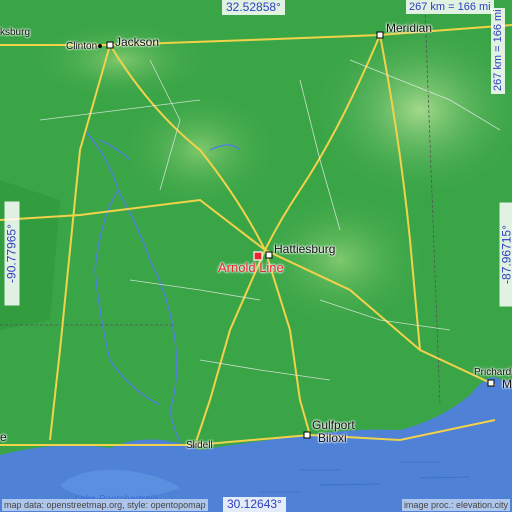  Describe the element at coordinates (409, 28) in the screenshot. I see `city-label-meridian: Meridian` at that location.